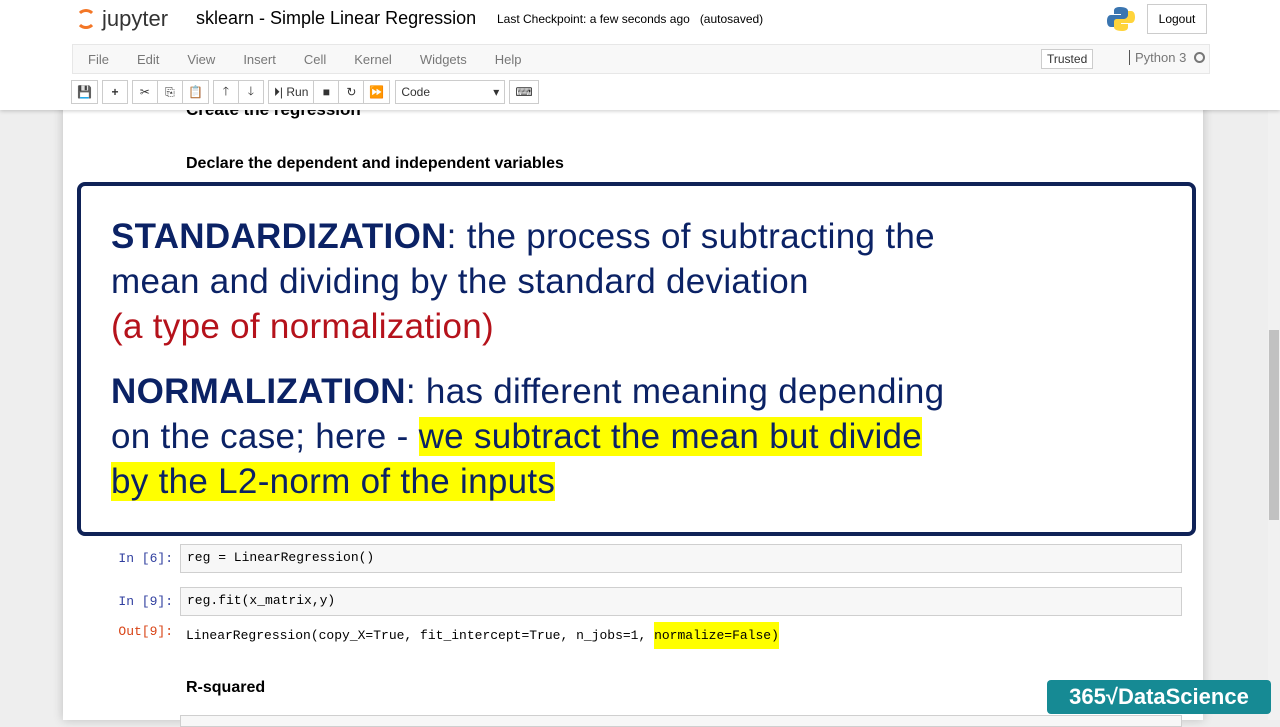  Describe the element at coordinates (144, 92) in the screenshot. I see `cut-icon: ✂` at that location.